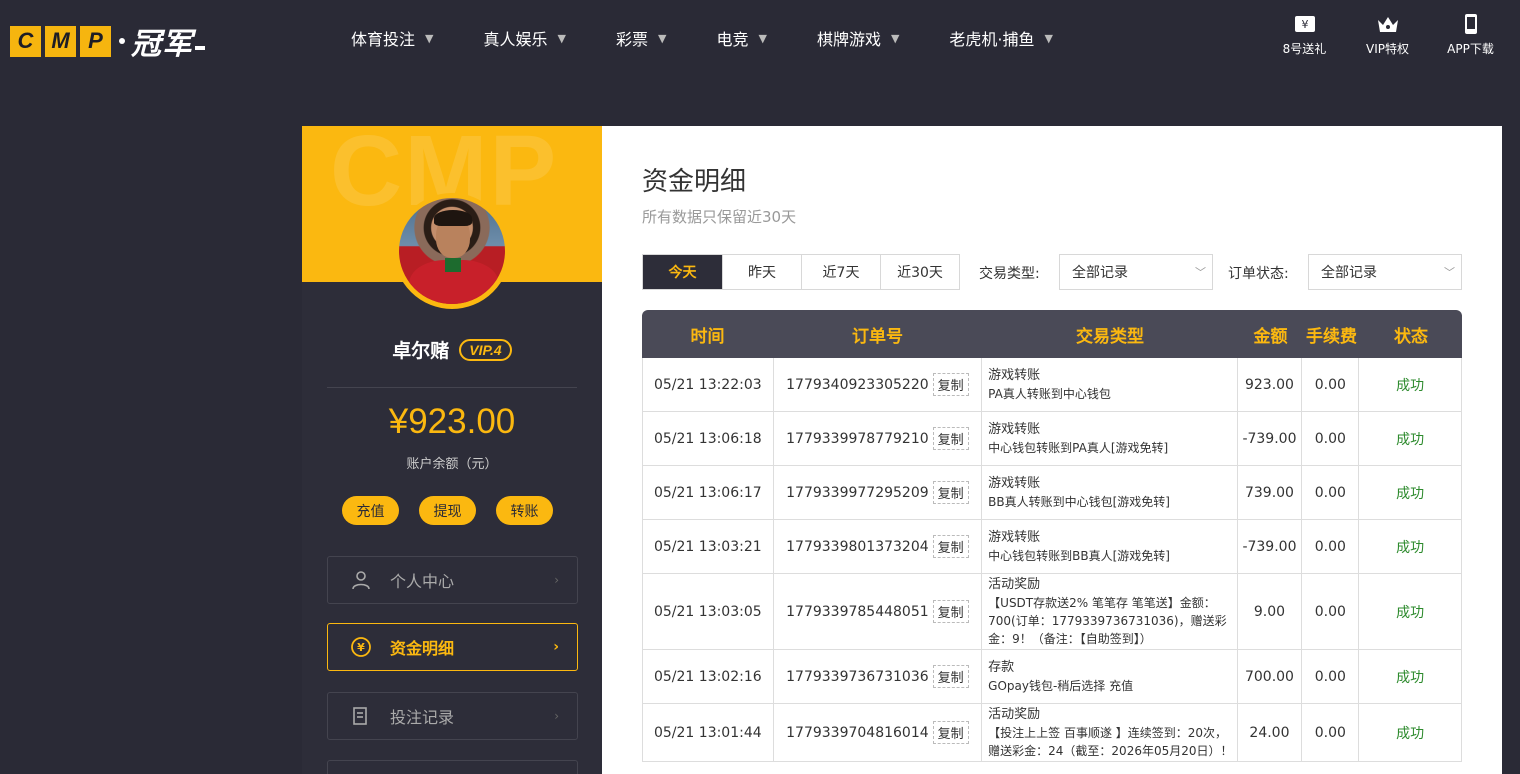 This screenshot has height=774, width=1520. I want to click on date-range-tabs: 今天 昨天 近7天 近30天, so click(801, 272).